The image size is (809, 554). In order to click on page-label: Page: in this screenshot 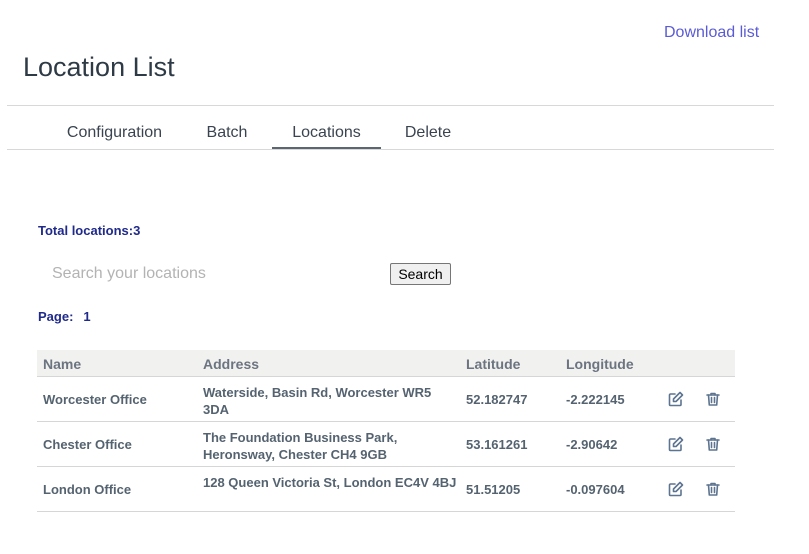, I will do `click(56, 316)`.